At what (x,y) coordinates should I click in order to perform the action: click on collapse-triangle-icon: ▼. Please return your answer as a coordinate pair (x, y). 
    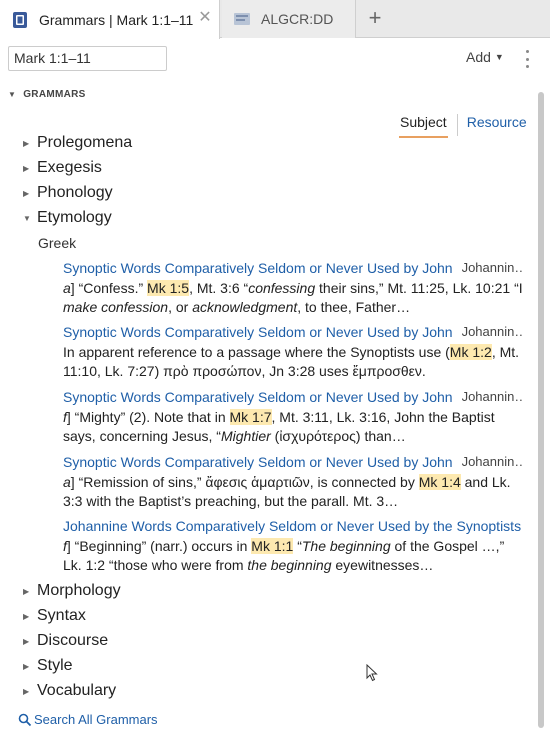
    Looking at the image, I should click on (12, 94).